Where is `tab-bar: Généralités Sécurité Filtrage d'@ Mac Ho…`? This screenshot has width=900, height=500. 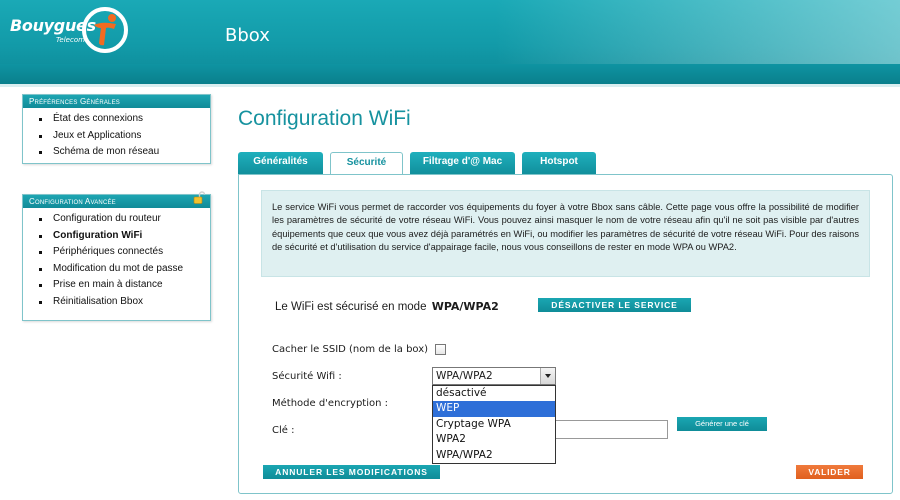 tab-bar: Généralités Sécurité Filtrage d'@ Mac Ho… is located at coordinates (448, 163).